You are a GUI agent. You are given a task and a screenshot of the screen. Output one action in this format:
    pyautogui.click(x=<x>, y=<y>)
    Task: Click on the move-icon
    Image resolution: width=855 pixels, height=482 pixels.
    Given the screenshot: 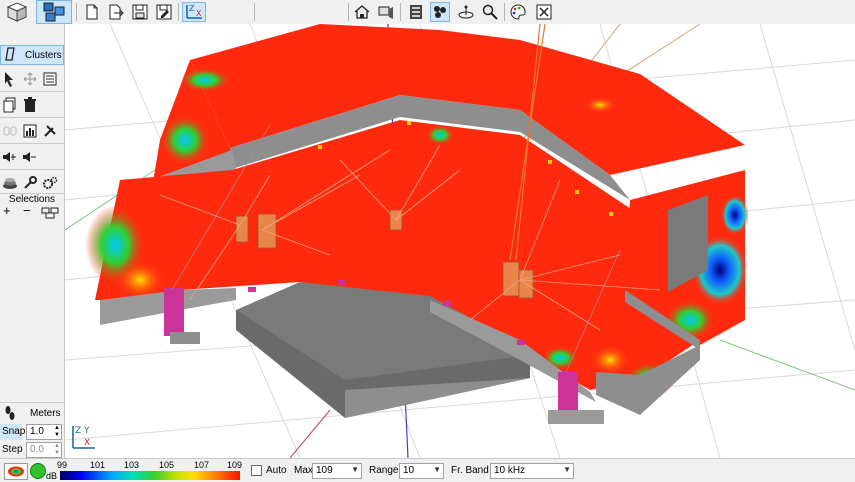 What is the action you would take?
    pyautogui.click(x=30, y=79)
    